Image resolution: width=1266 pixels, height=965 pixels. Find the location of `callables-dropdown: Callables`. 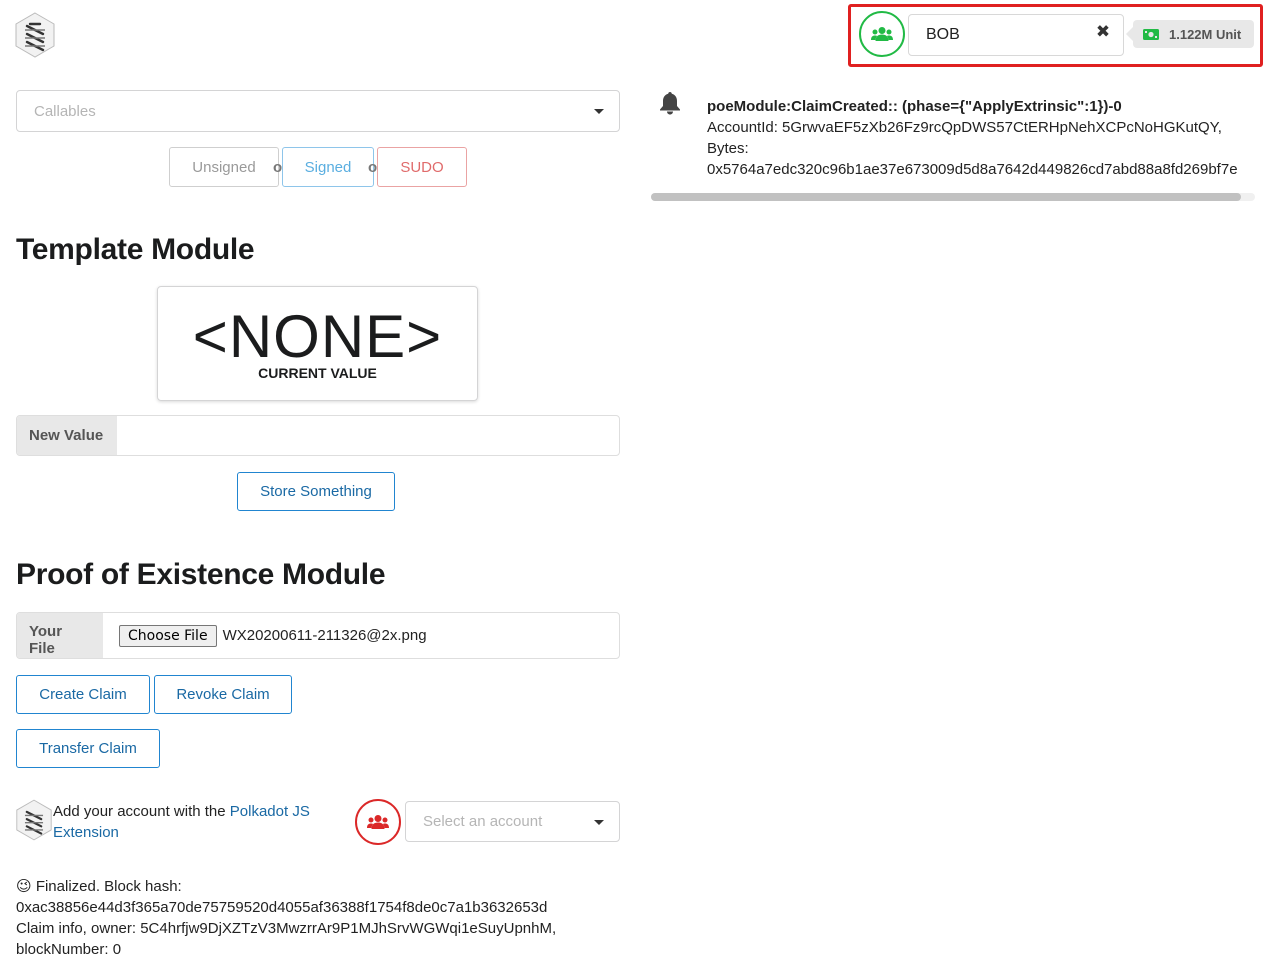

callables-dropdown: Callables is located at coordinates (318, 111).